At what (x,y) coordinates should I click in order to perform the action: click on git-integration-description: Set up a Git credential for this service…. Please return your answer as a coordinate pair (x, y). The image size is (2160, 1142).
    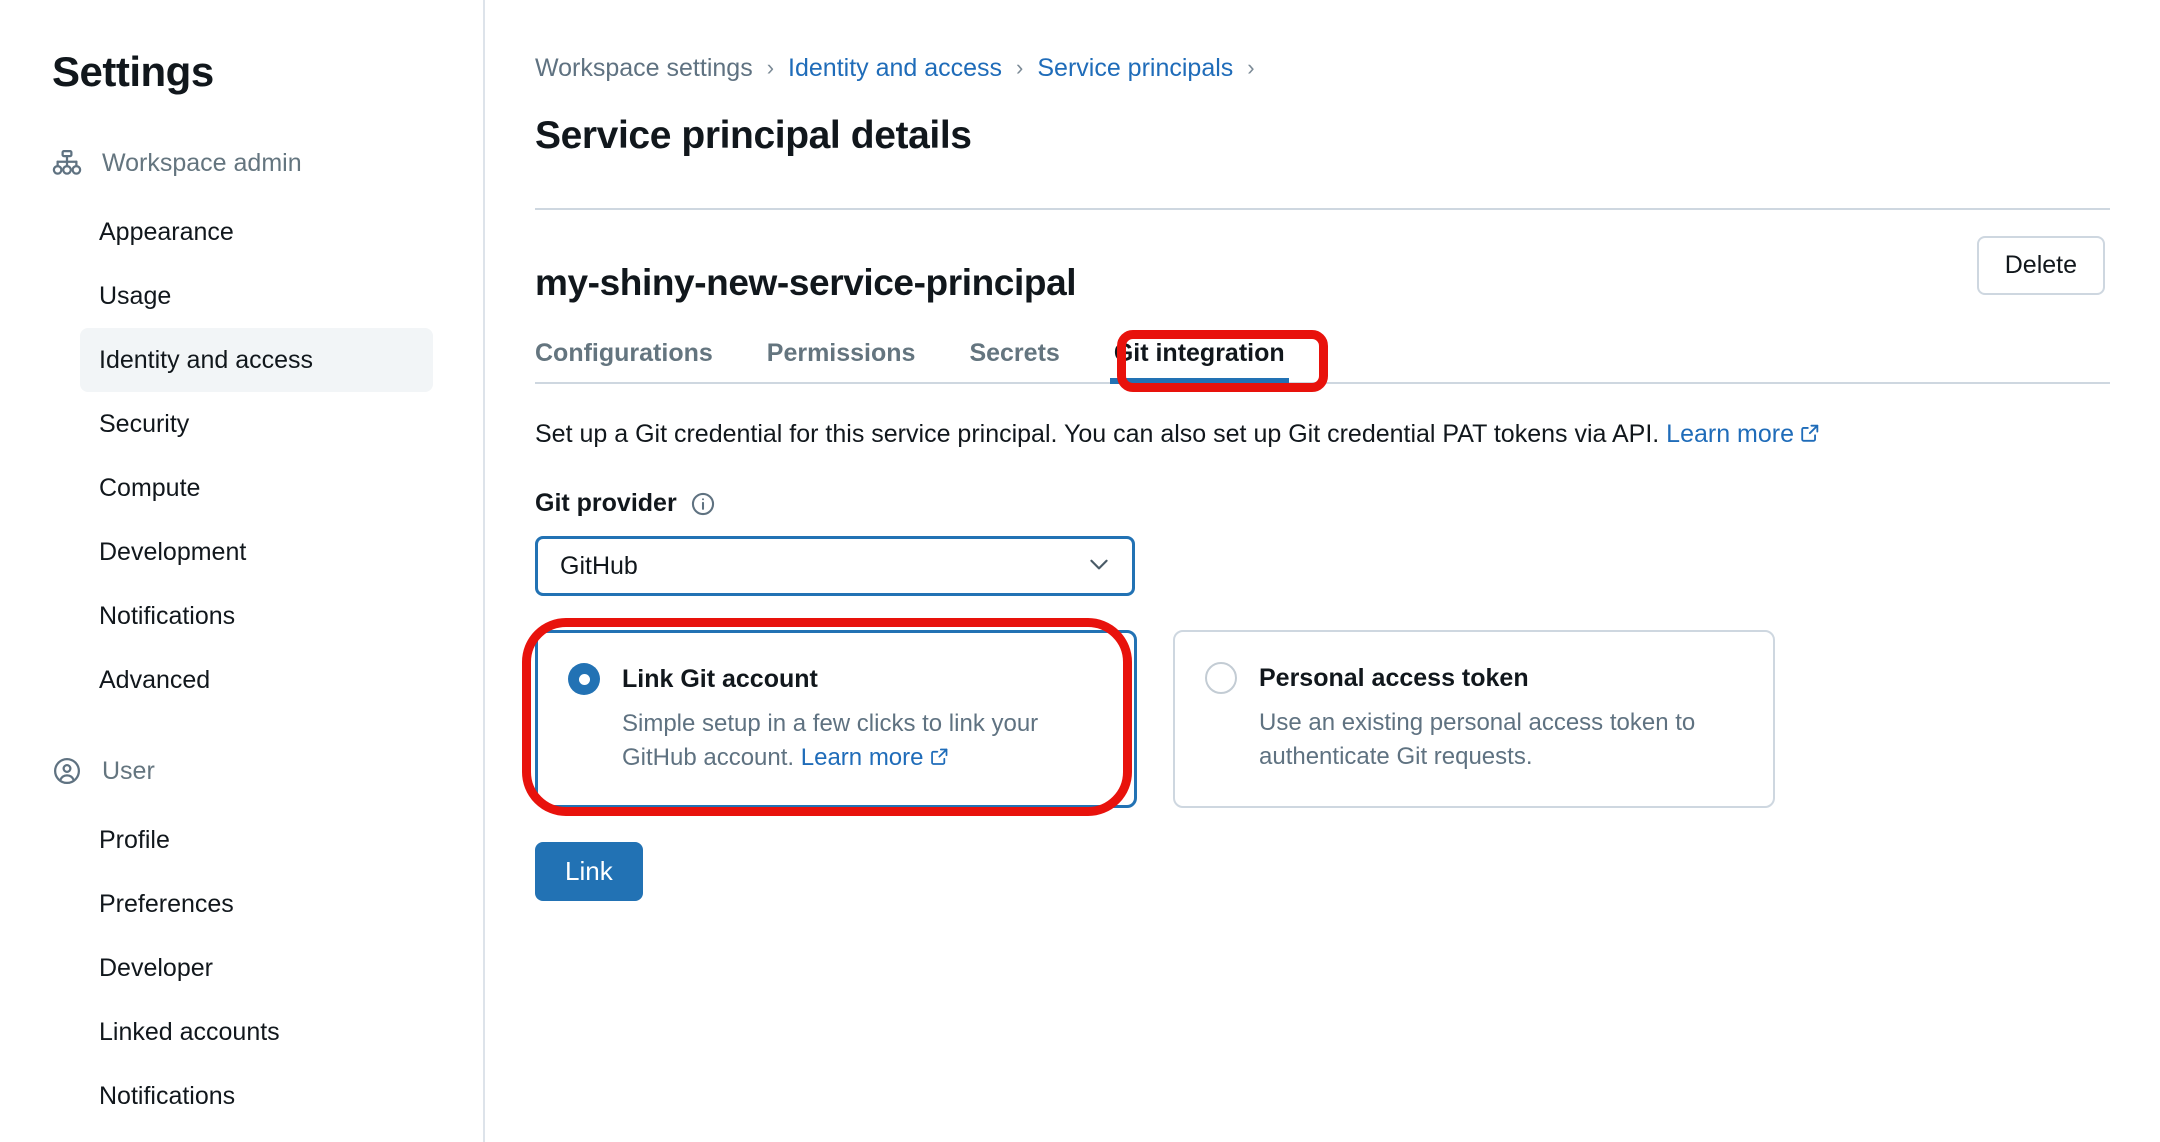
    Looking at the image, I should click on (1322, 435).